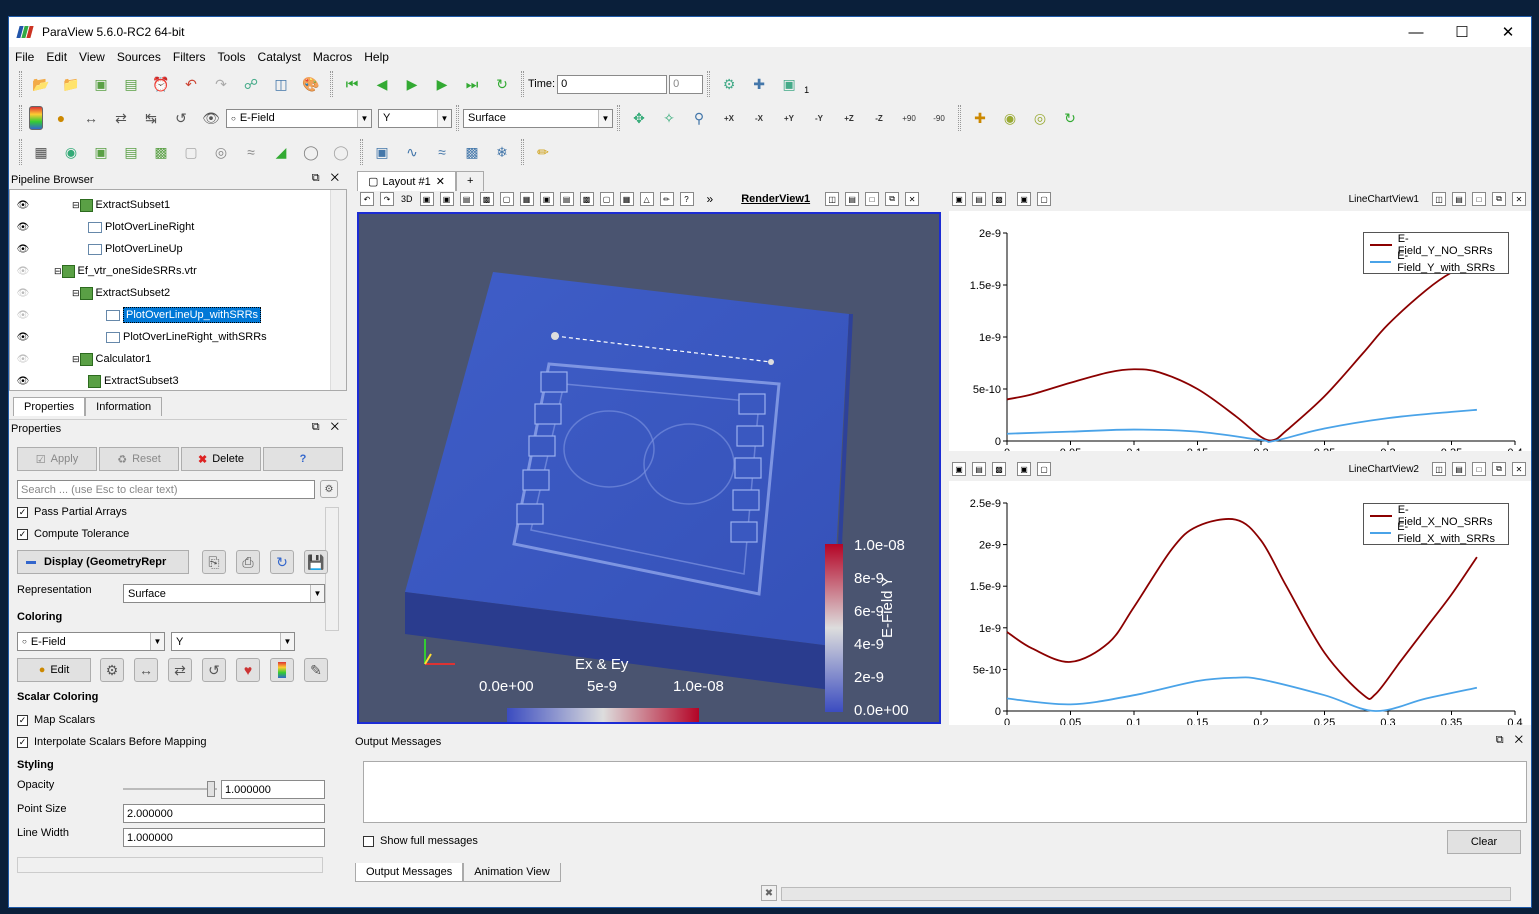 The width and height of the screenshot is (1539, 914). I want to click on cancel-progress-icon: ✖, so click(769, 893).